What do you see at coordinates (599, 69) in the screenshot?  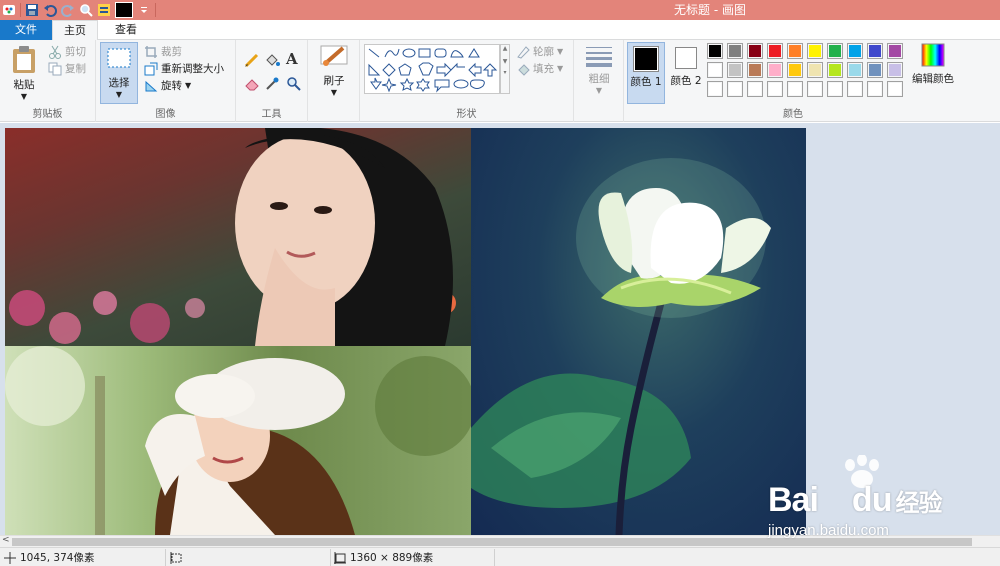 I see `size-button: 粗细 ▼` at bounding box center [599, 69].